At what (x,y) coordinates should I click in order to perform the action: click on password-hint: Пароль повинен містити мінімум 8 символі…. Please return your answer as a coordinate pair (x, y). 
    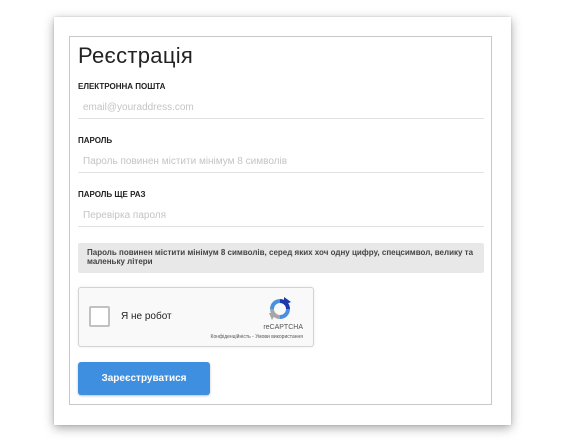
    Looking at the image, I should click on (281, 258).